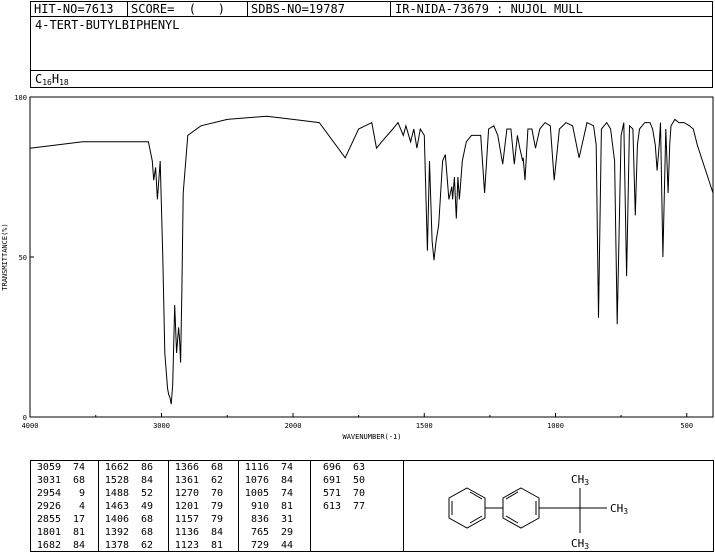 The image size is (715, 555). I want to click on peak-transmittance: 9, so click(81, 493).